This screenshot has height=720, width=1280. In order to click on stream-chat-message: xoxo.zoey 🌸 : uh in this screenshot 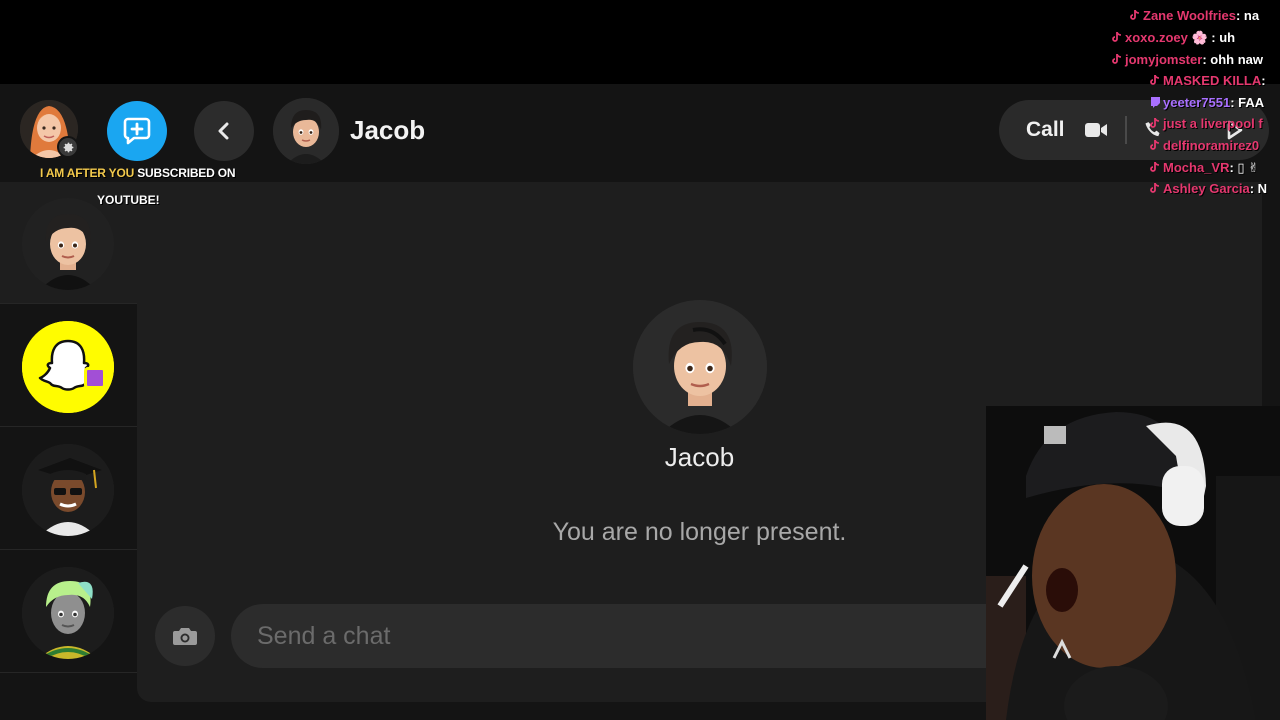, I will do `click(1173, 38)`.